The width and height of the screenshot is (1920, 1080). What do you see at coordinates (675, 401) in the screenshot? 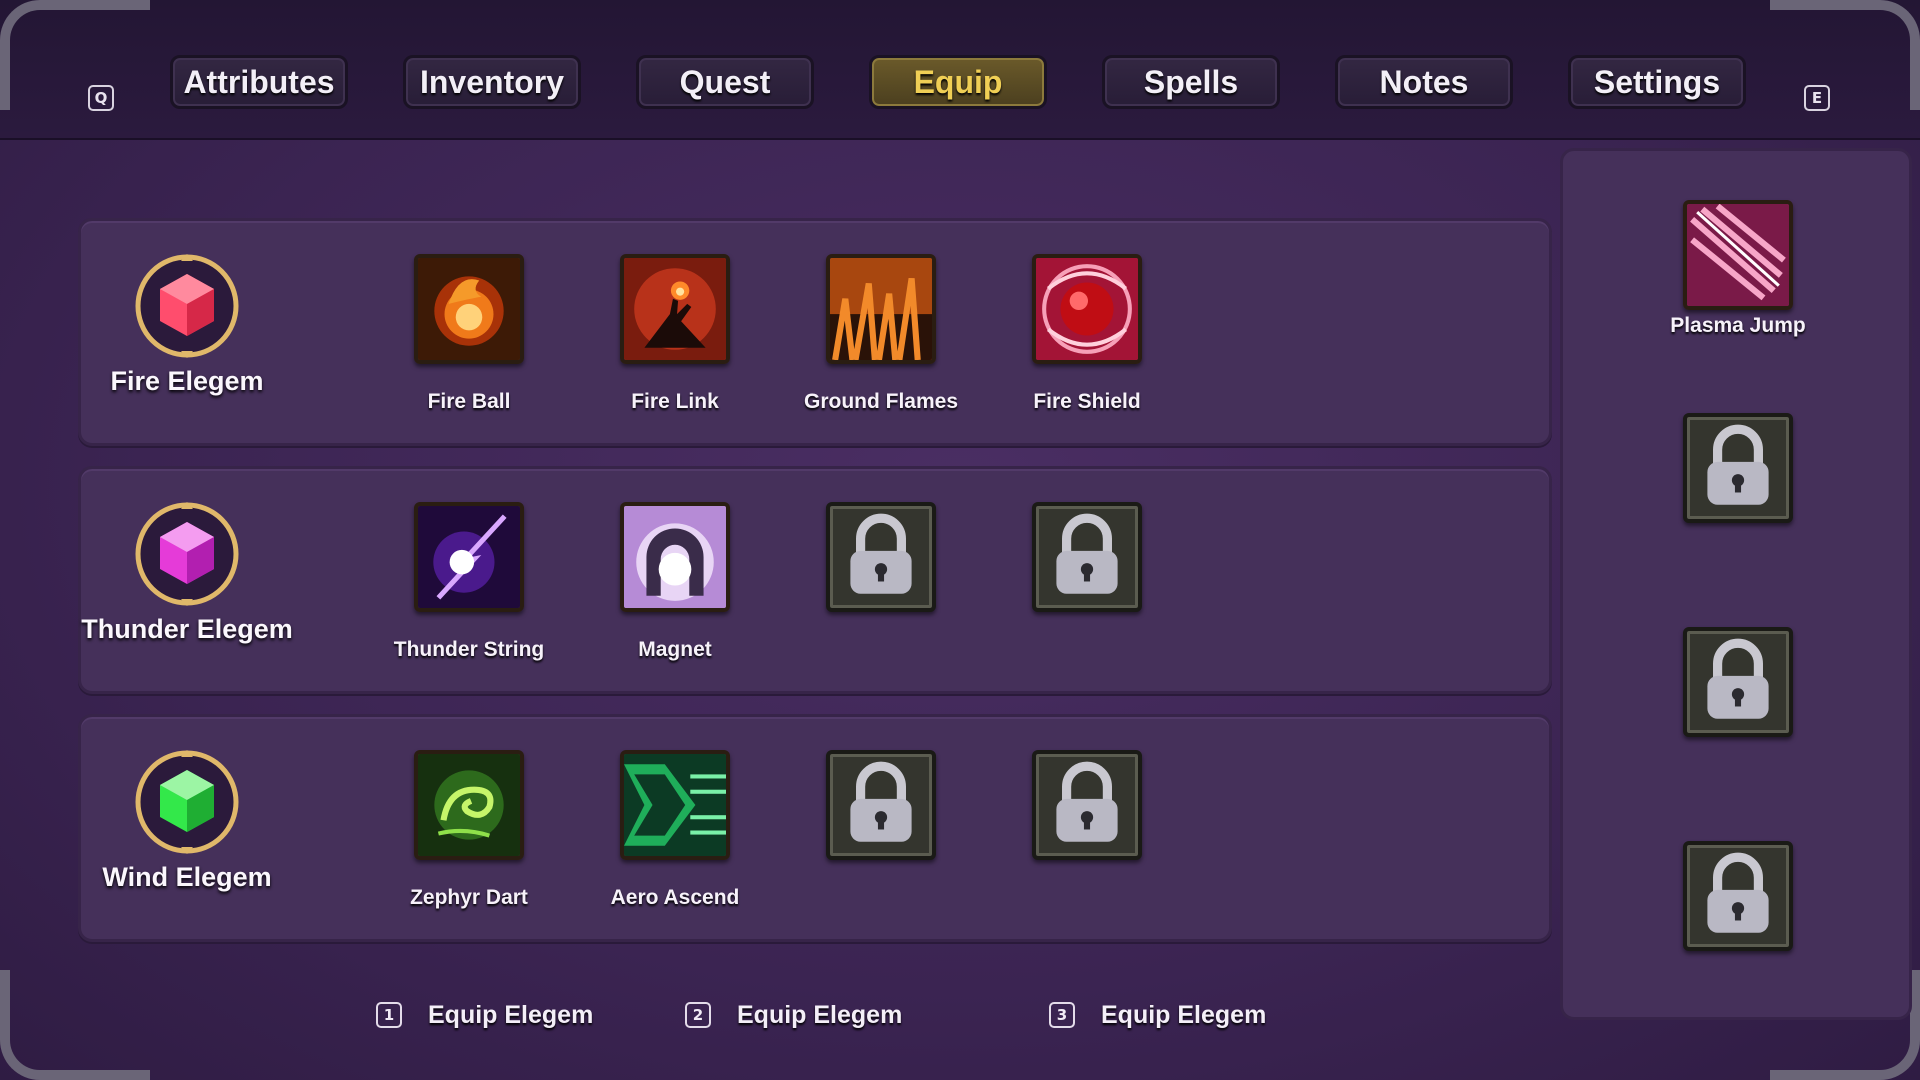
I see `skill-label: Fire Link` at bounding box center [675, 401].